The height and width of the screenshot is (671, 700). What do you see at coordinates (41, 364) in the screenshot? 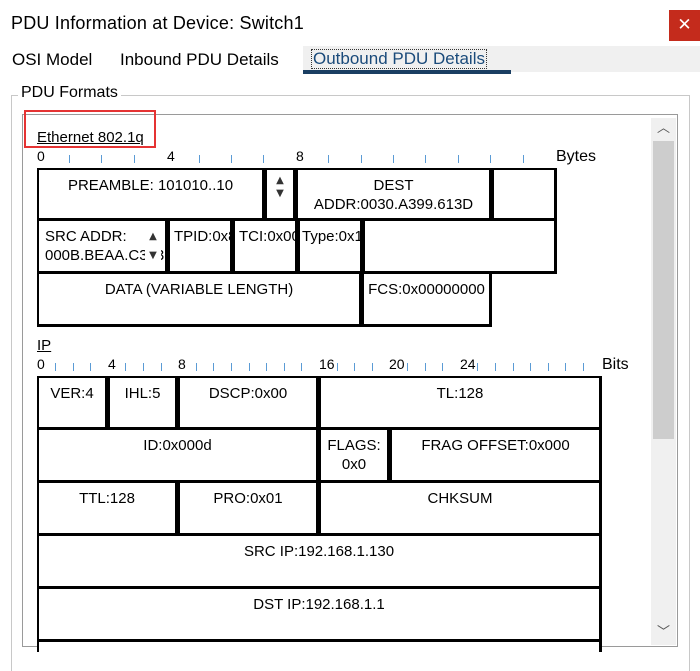
I see `bit-ruler-0: 0` at bounding box center [41, 364].